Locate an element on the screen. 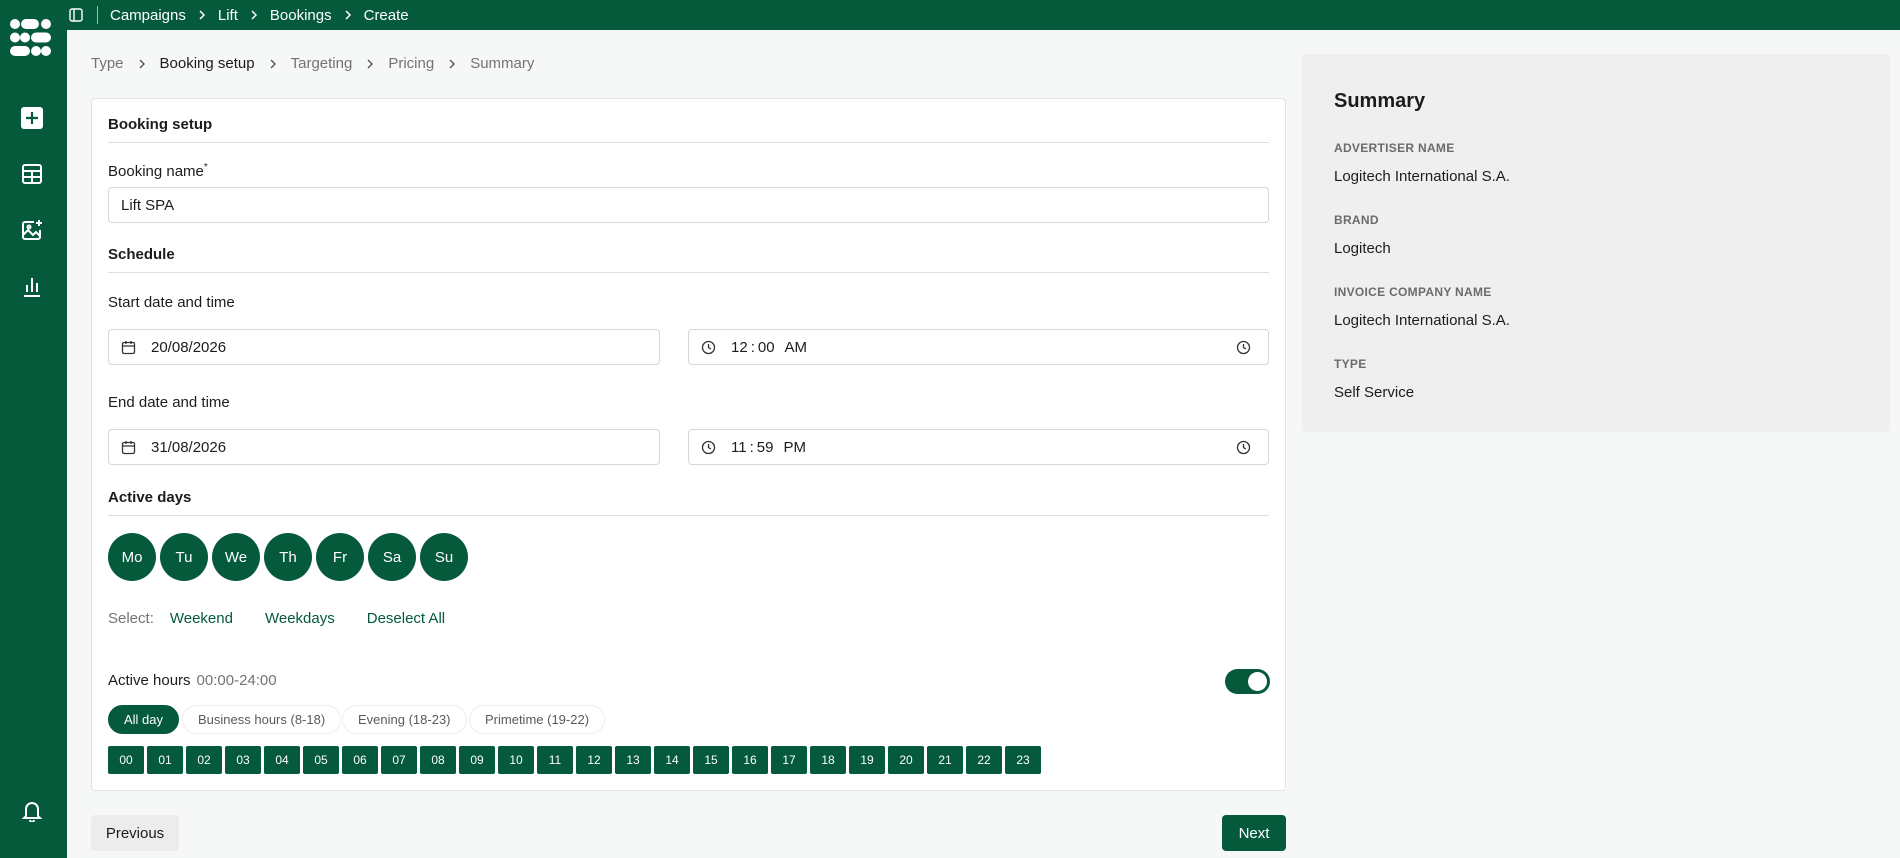  add-icon is located at coordinates (31, 117).